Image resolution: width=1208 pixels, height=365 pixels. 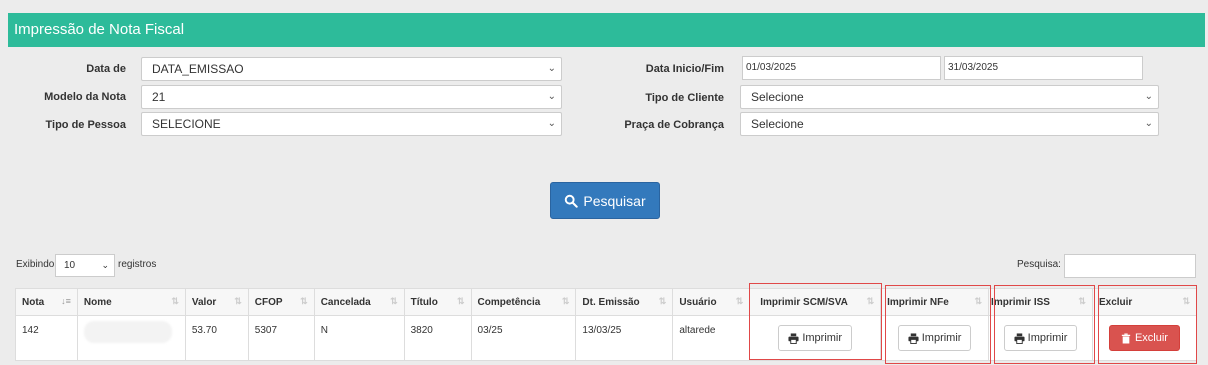 I want to click on th-label: CFOP, so click(x=268, y=302).